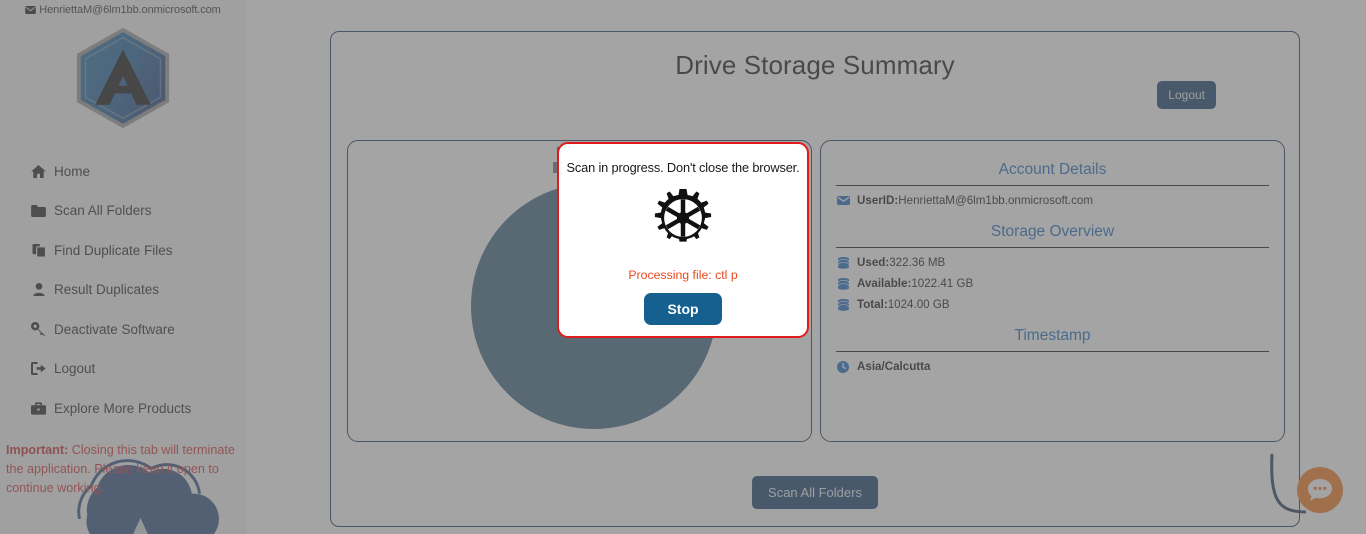 The width and height of the screenshot is (1366, 534). I want to click on stop-button: Stop, so click(683, 309).